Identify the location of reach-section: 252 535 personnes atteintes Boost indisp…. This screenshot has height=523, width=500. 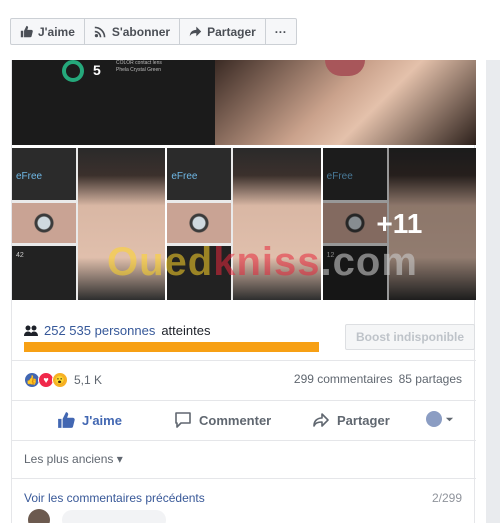
(249, 338).